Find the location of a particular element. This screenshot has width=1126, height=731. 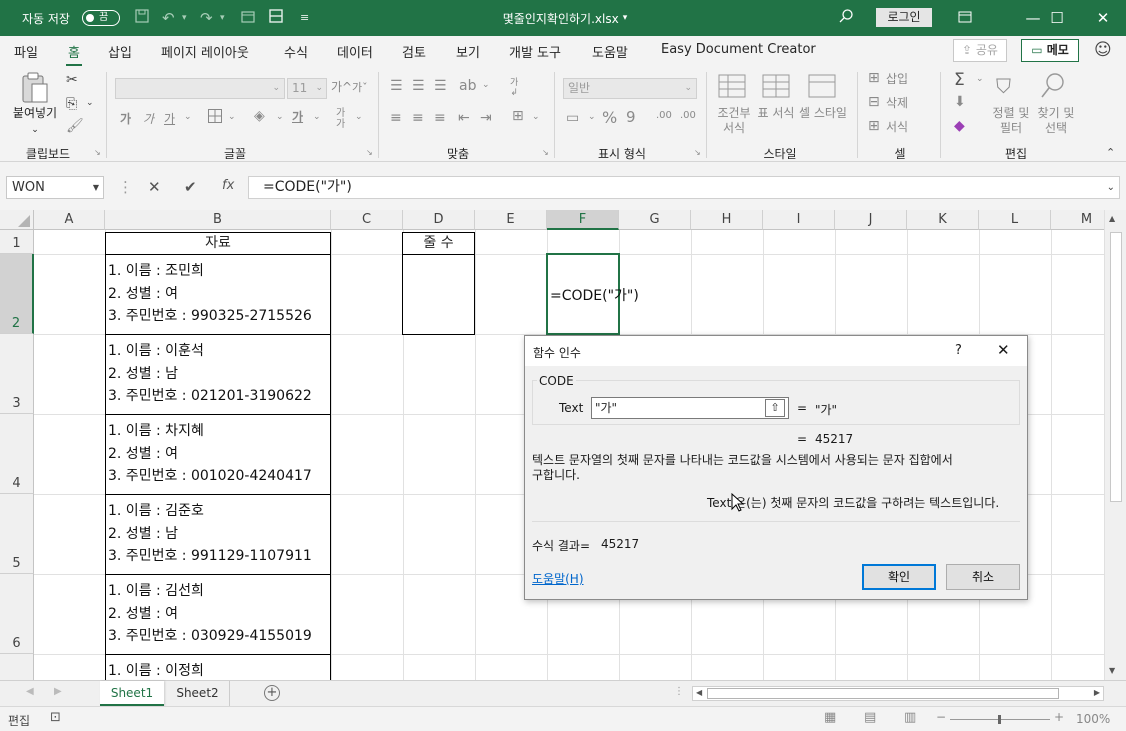

sheet-tab-sheet1: Sheet1 is located at coordinates (132, 693).